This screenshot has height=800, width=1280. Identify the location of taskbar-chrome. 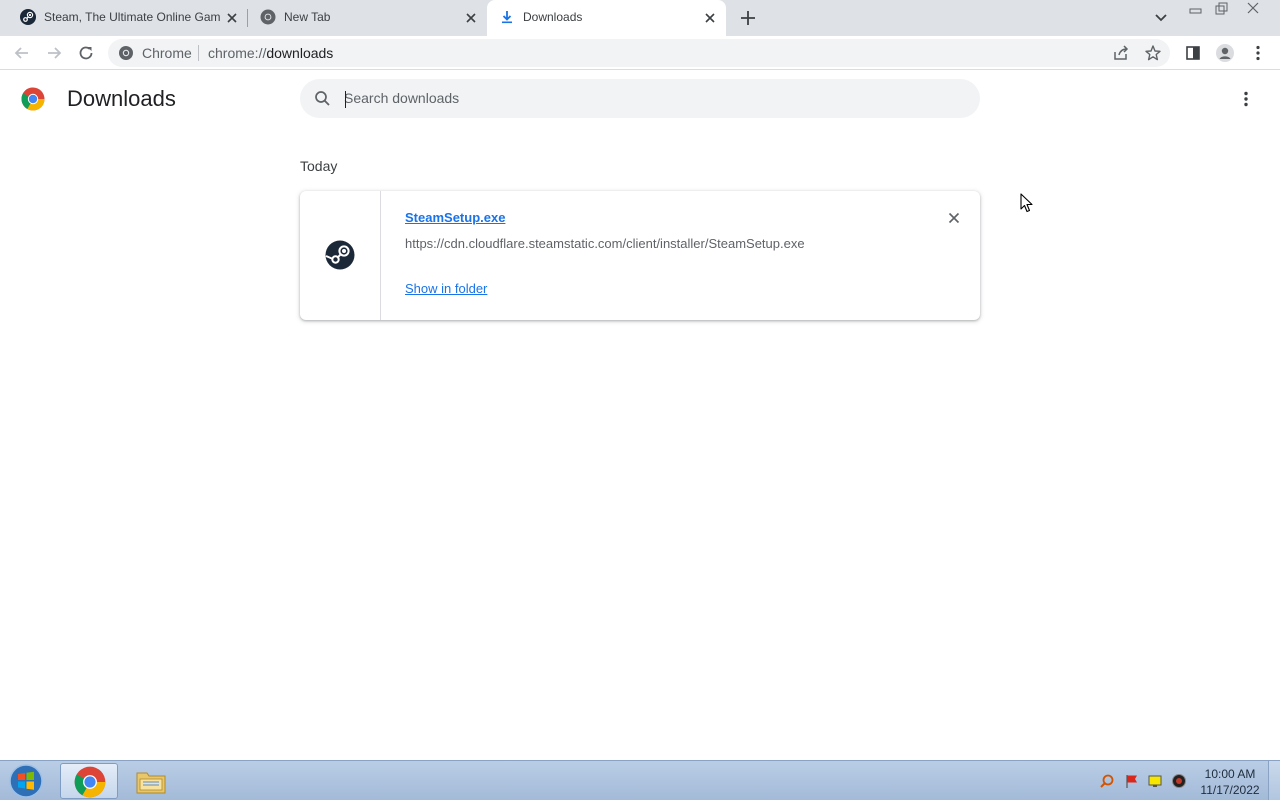
(89, 781).